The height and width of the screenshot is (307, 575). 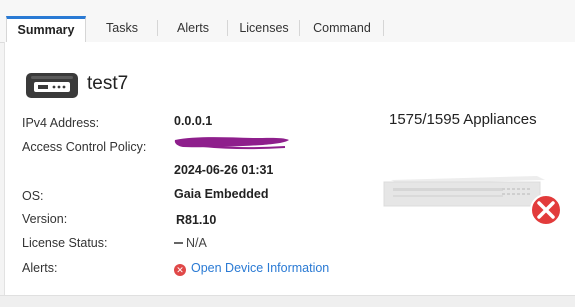 What do you see at coordinates (472, 201) in the screenshot?
I see `appliance-illustration` at bounding box center [472, 201].